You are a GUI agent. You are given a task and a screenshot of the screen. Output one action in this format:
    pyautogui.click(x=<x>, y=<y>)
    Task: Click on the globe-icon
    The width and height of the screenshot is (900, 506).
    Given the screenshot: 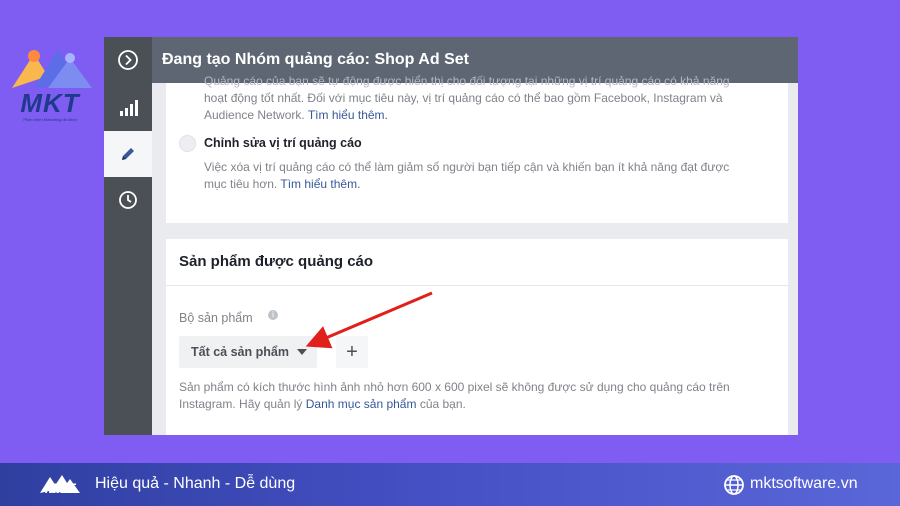 What is the action you would take?
    pyautogui.click(x=734, y=485)
    